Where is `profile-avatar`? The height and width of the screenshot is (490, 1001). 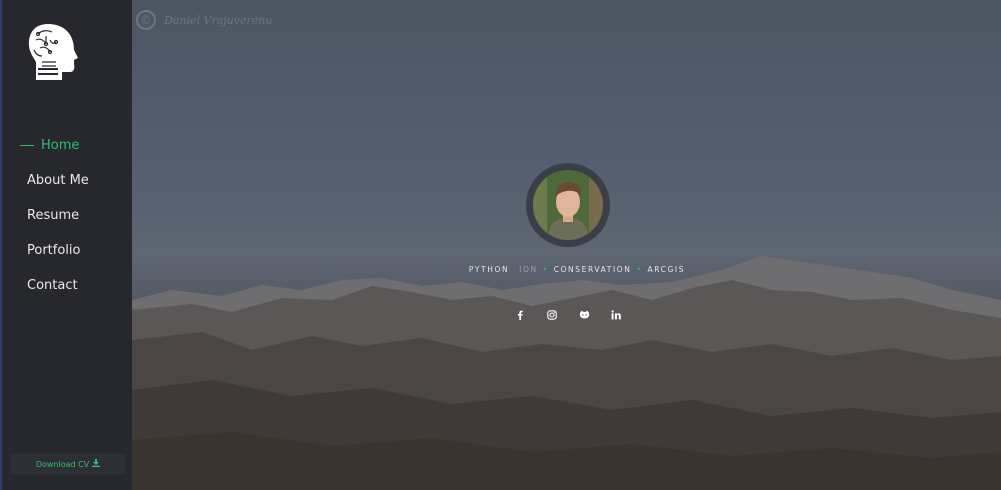
profile-avatar is located at coordinates (568, 205).